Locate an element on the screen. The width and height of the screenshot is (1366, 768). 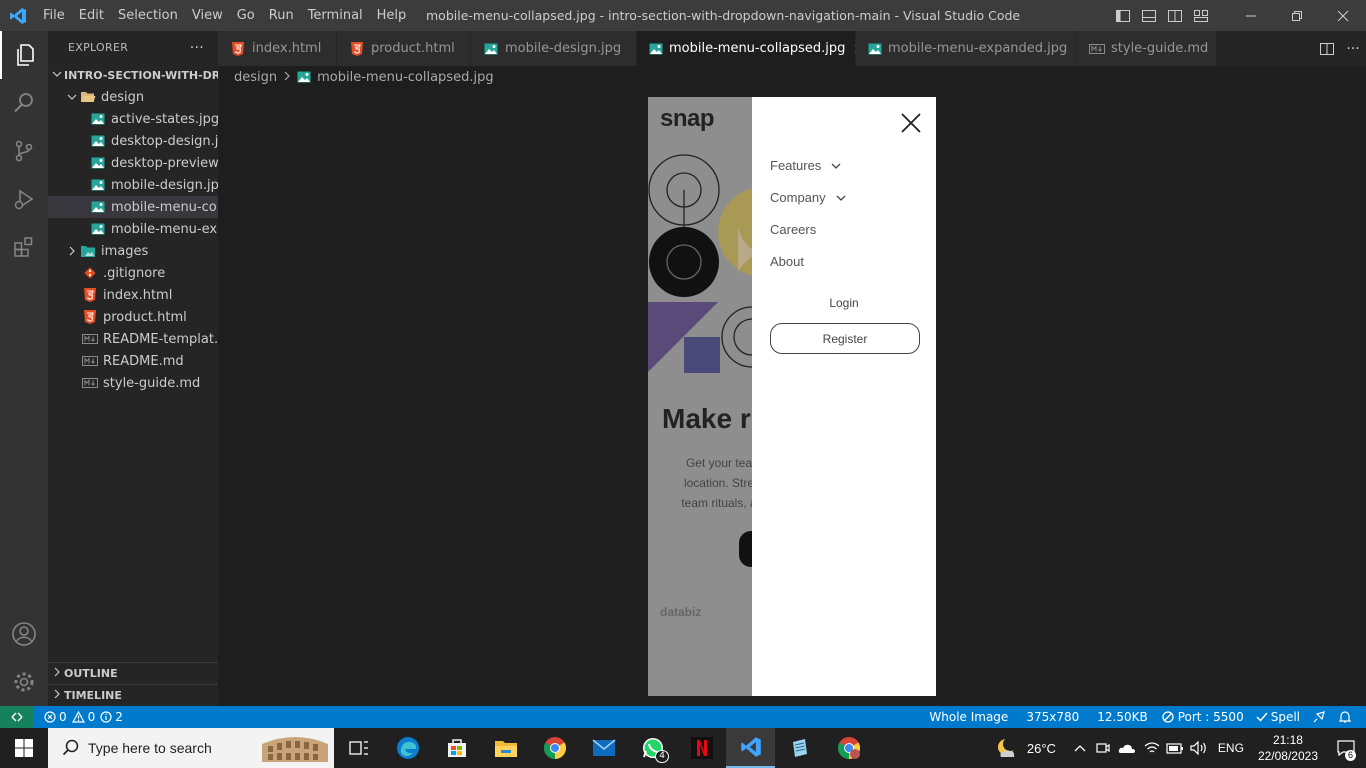
outline-section: OUTLINE is located at coordinates (133, 673).